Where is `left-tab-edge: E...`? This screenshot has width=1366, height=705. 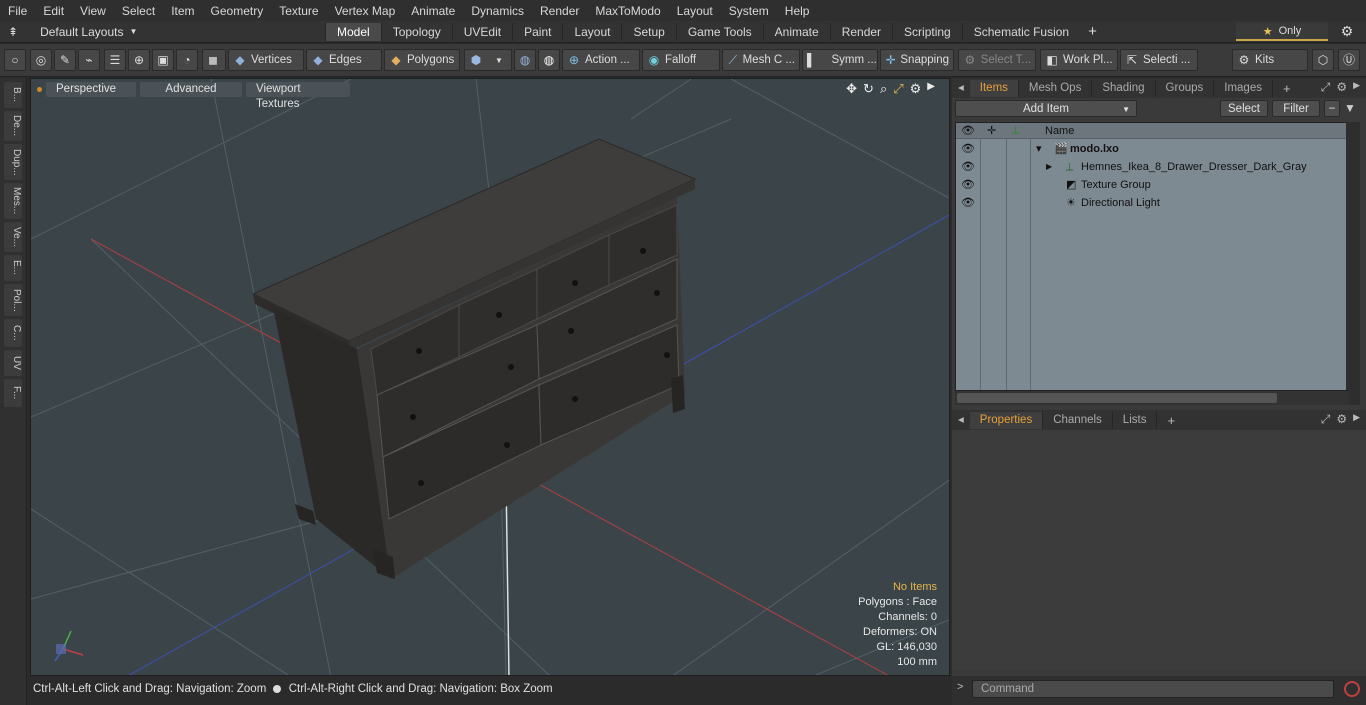
left-tab-edge: E... is located at coordinates (13, 268).